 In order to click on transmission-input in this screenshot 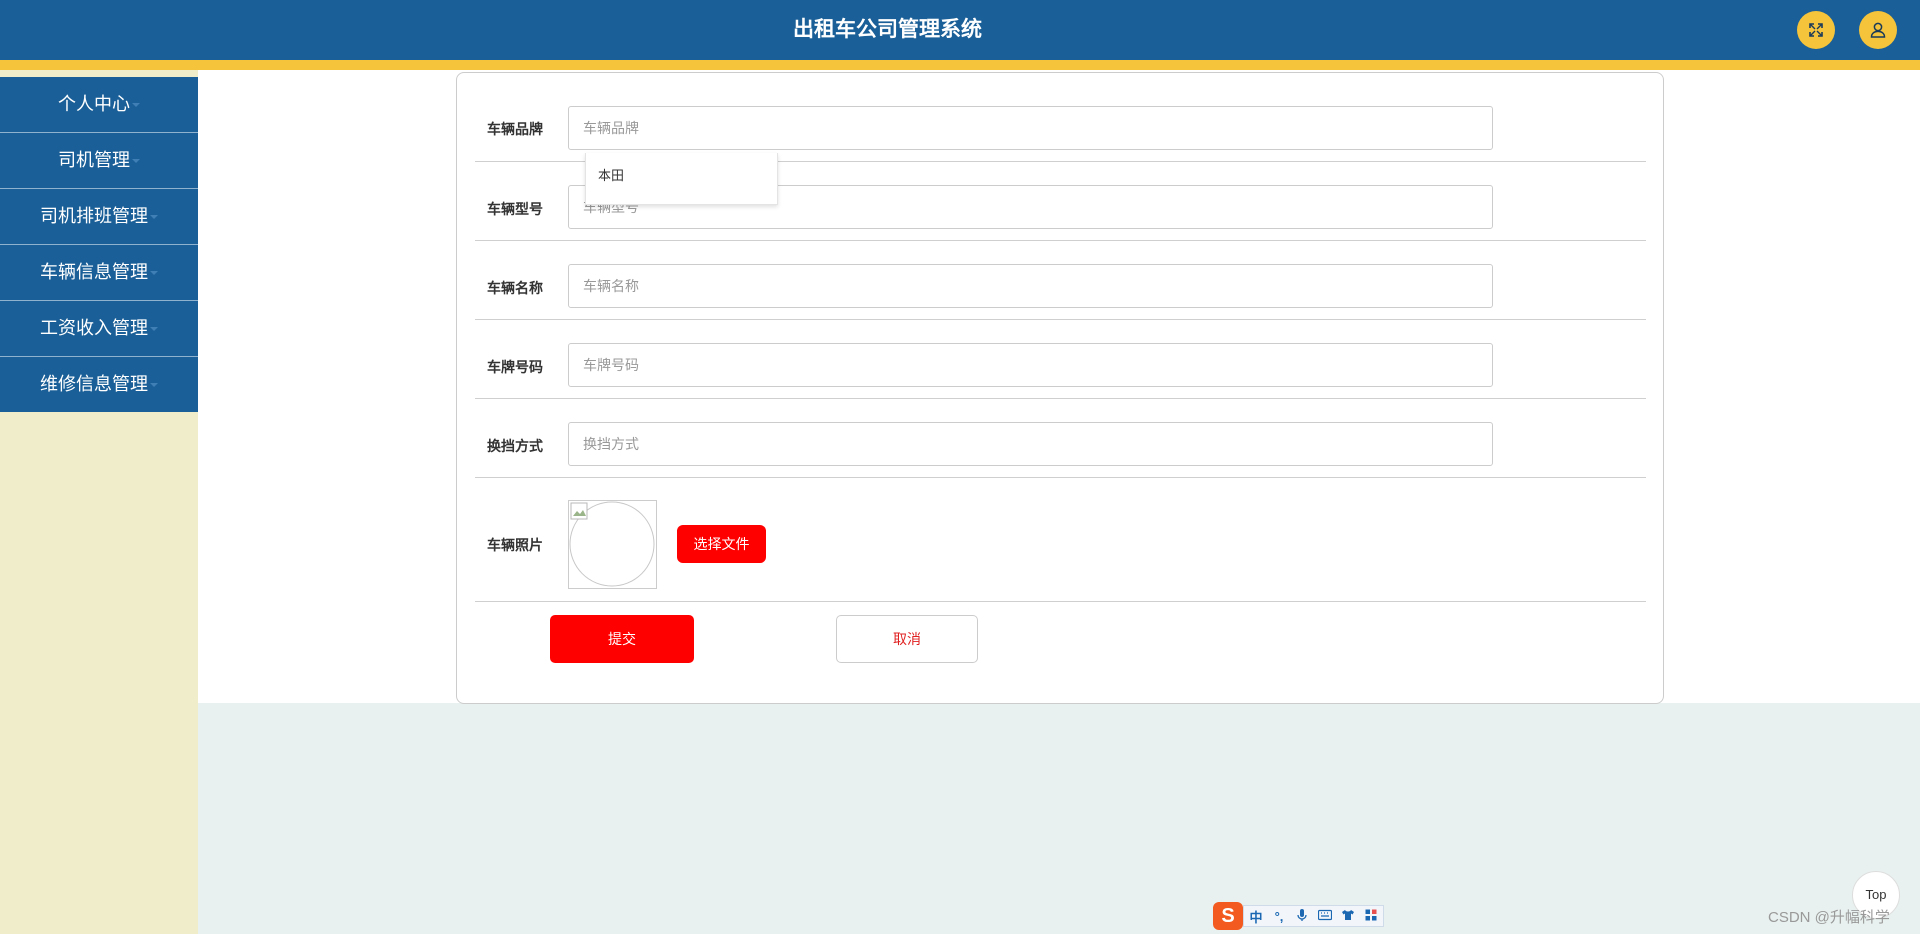, I will do `click(1030, 444)`.